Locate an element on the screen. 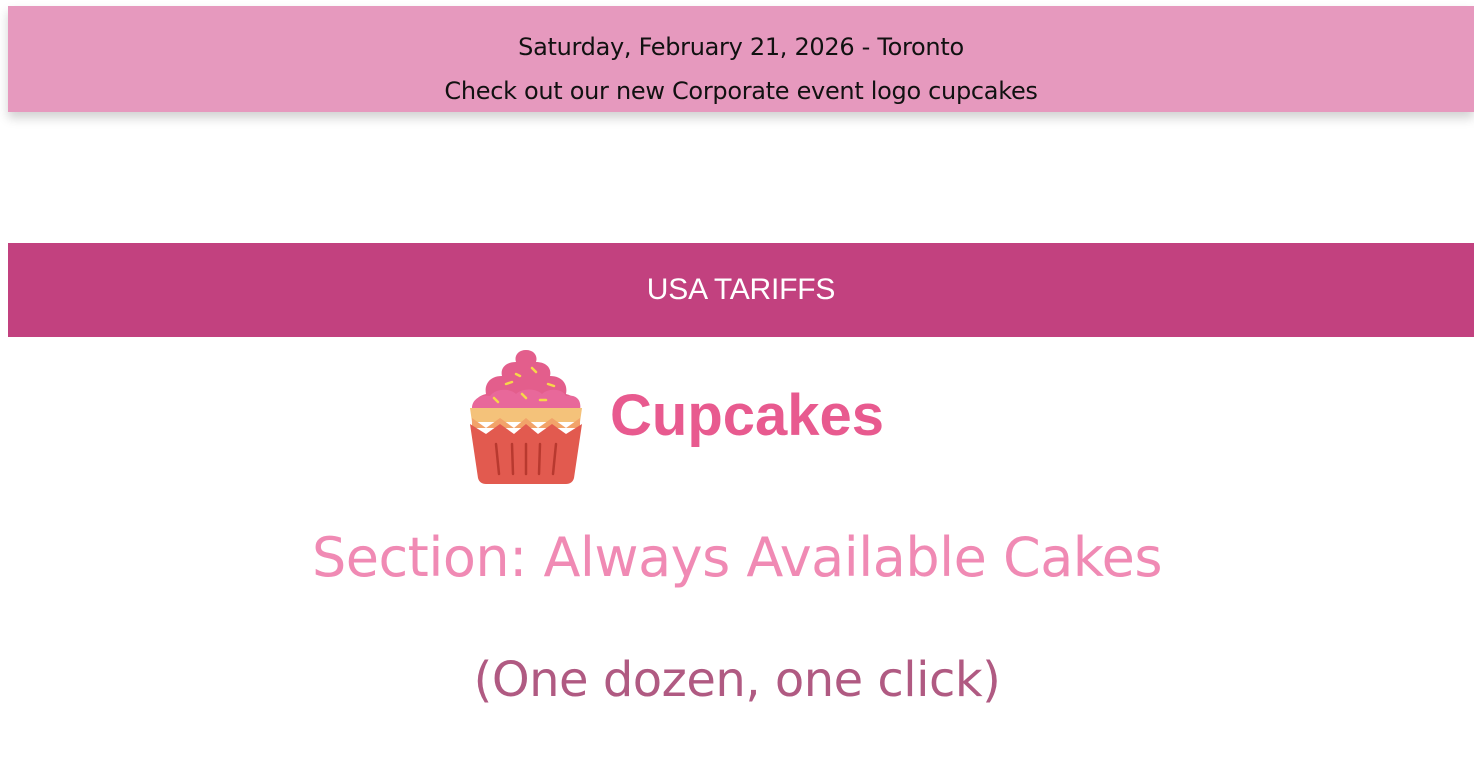 The image size is (1474, 782). brand-logo-link: Cupcakes is located at coordinates (675, 416).